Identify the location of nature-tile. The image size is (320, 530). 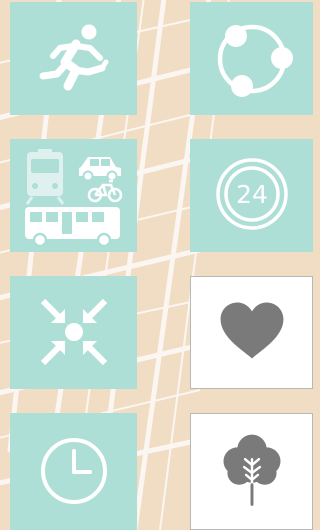
(251, 471).